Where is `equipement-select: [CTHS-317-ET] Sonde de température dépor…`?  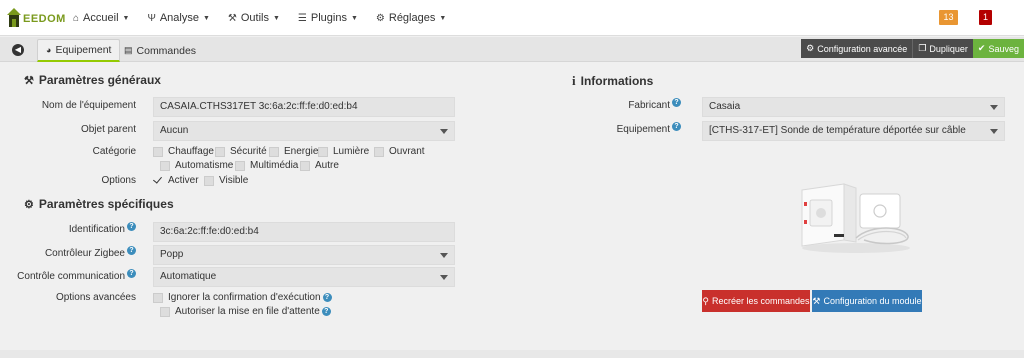
equipement-select: [CTHS-317-ET] Sonde de température dépor… is located at coordinates (853, 131).